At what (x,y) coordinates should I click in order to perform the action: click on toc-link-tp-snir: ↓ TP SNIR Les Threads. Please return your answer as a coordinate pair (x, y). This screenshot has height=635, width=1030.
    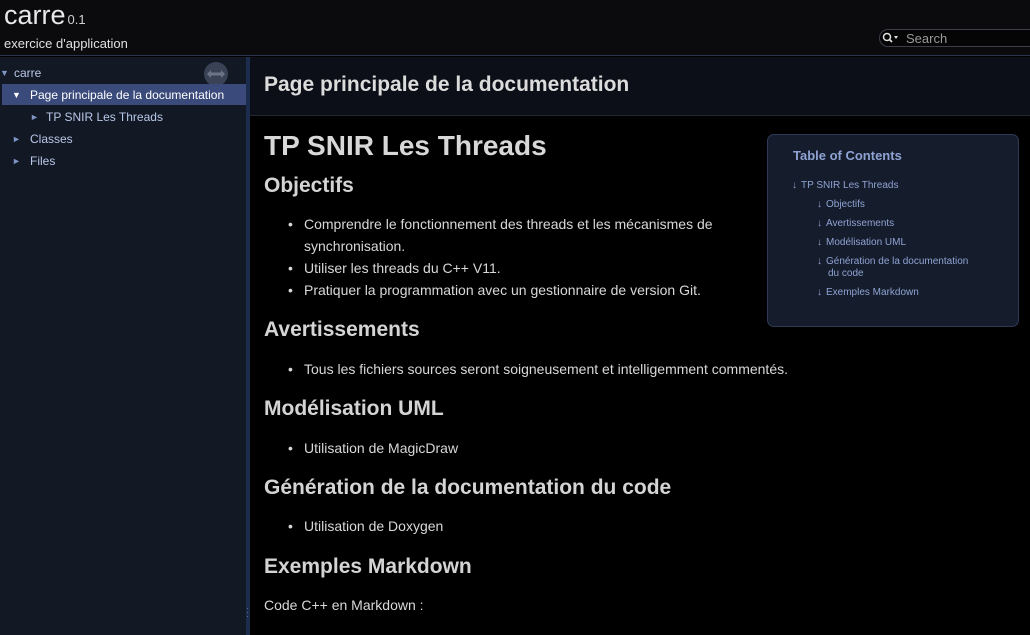
    Looking at the image, I should click on (845, 186).